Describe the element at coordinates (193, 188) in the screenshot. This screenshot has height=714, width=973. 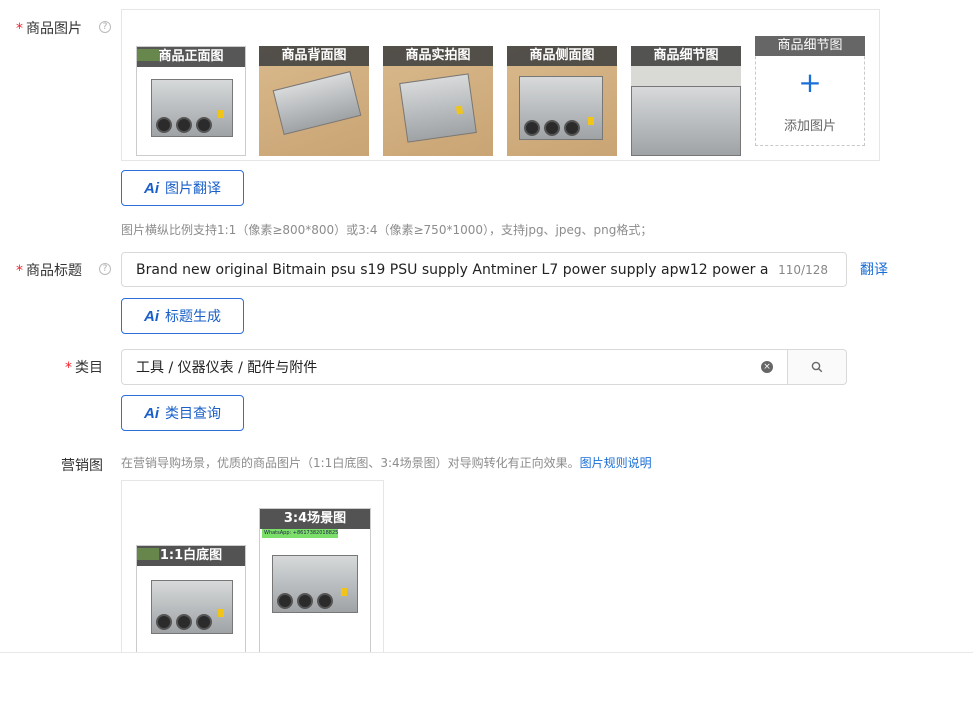
I see `ai-button-label: 图片翻译` at that location.